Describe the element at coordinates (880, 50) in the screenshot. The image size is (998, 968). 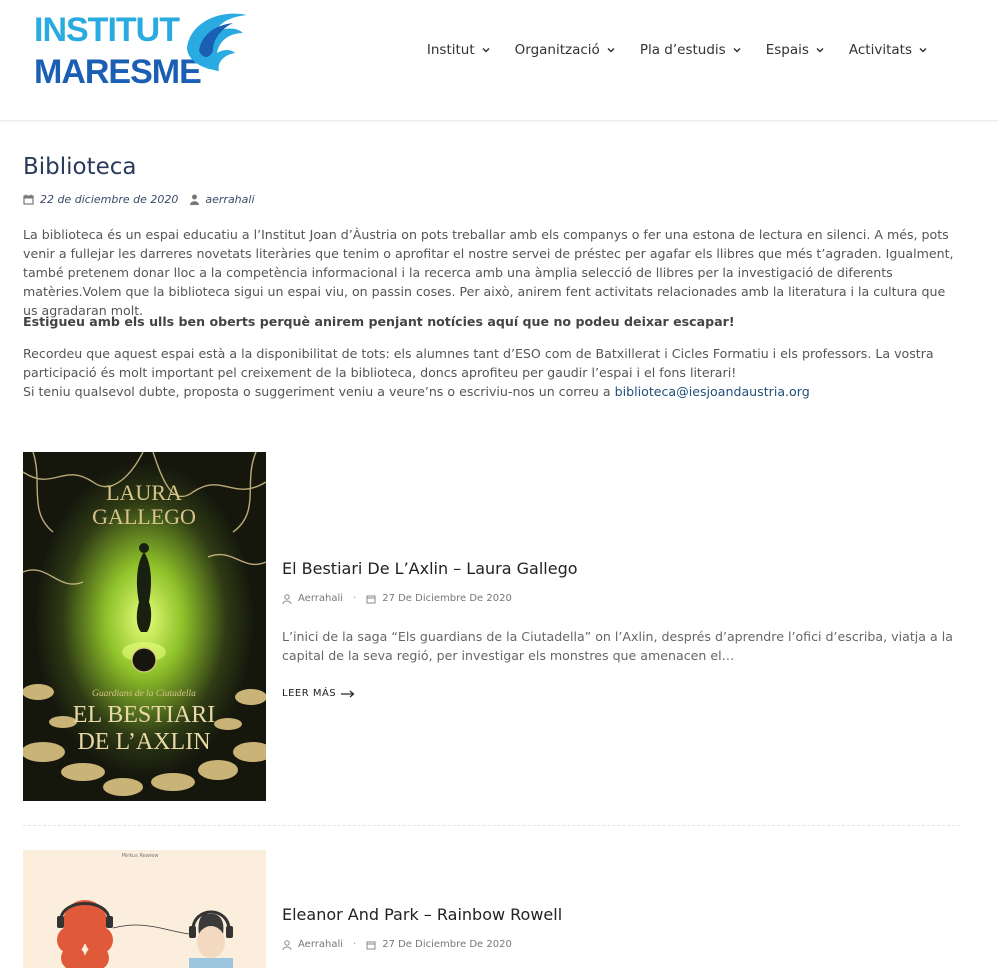
I see `nav-label: Activitats` at that location.